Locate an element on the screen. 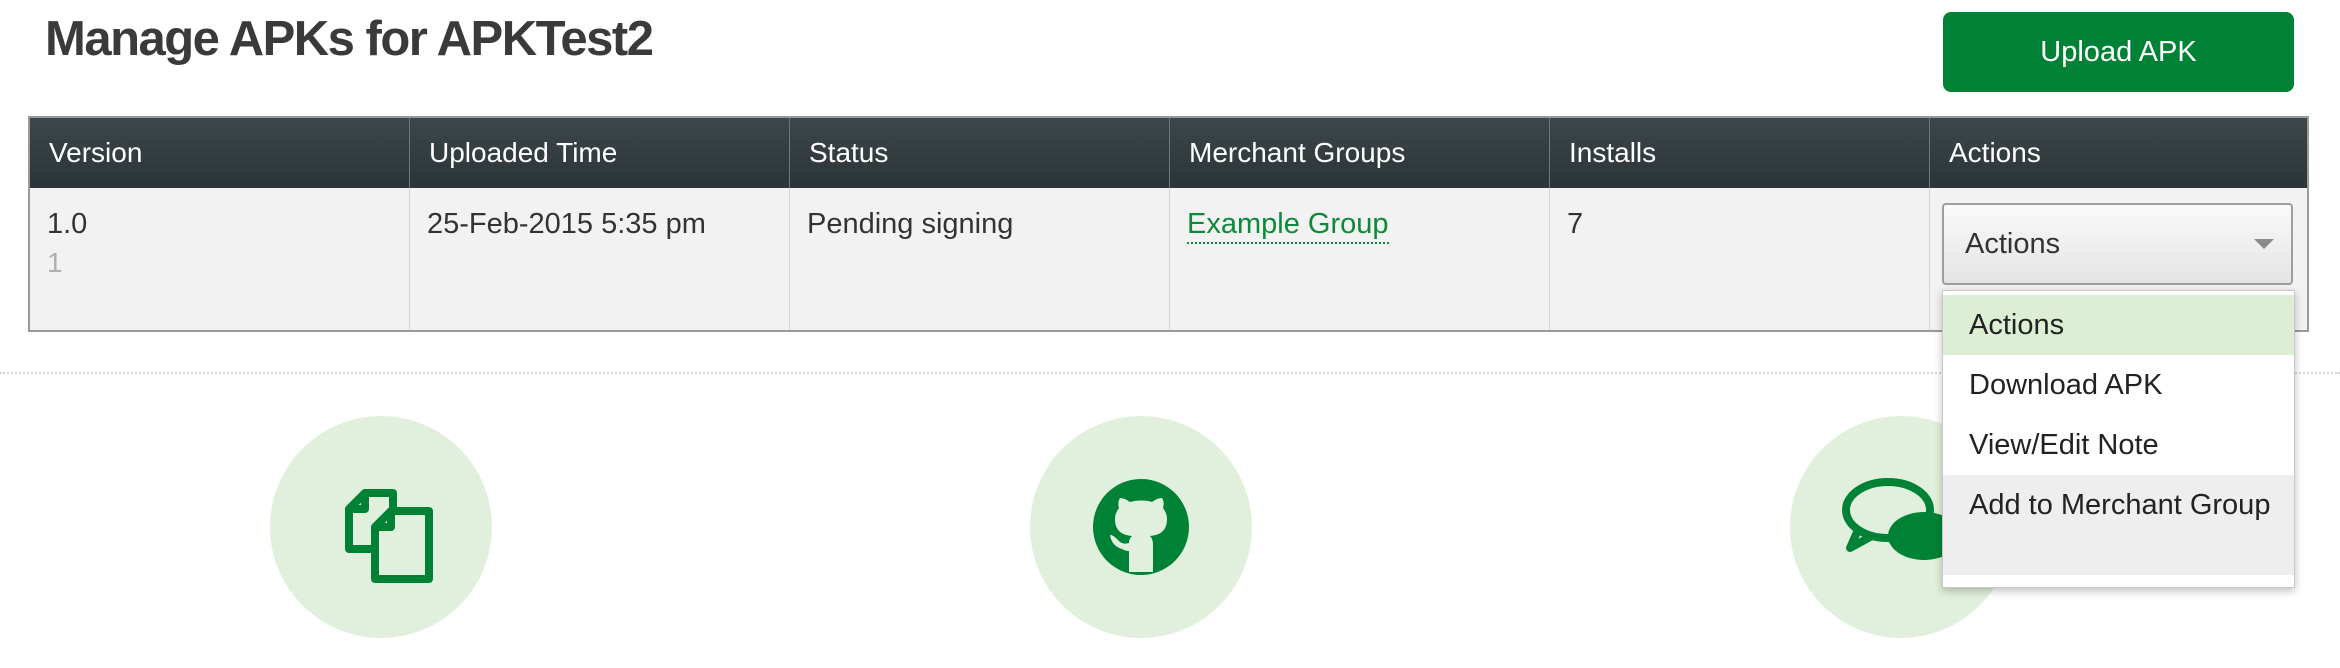 The height and width of the screenshot is (668, 2340). column-header-actions: Actions is located at coordinates (1995, 152).